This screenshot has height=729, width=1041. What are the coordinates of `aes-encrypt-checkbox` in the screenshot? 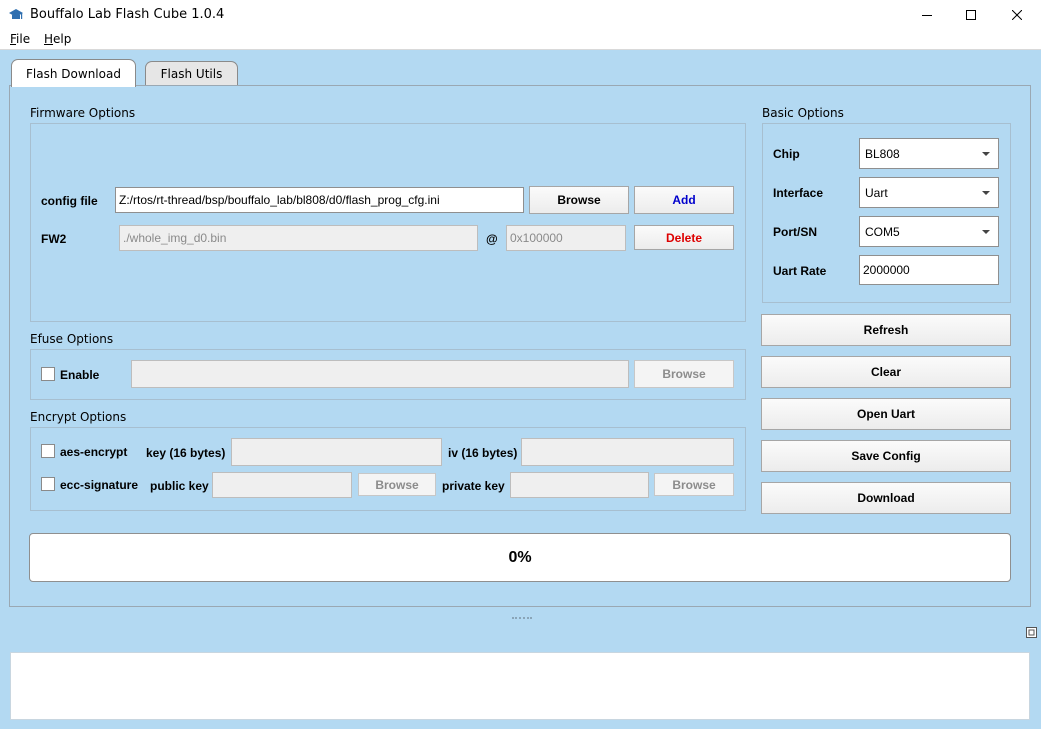 It's located at (48, 451).